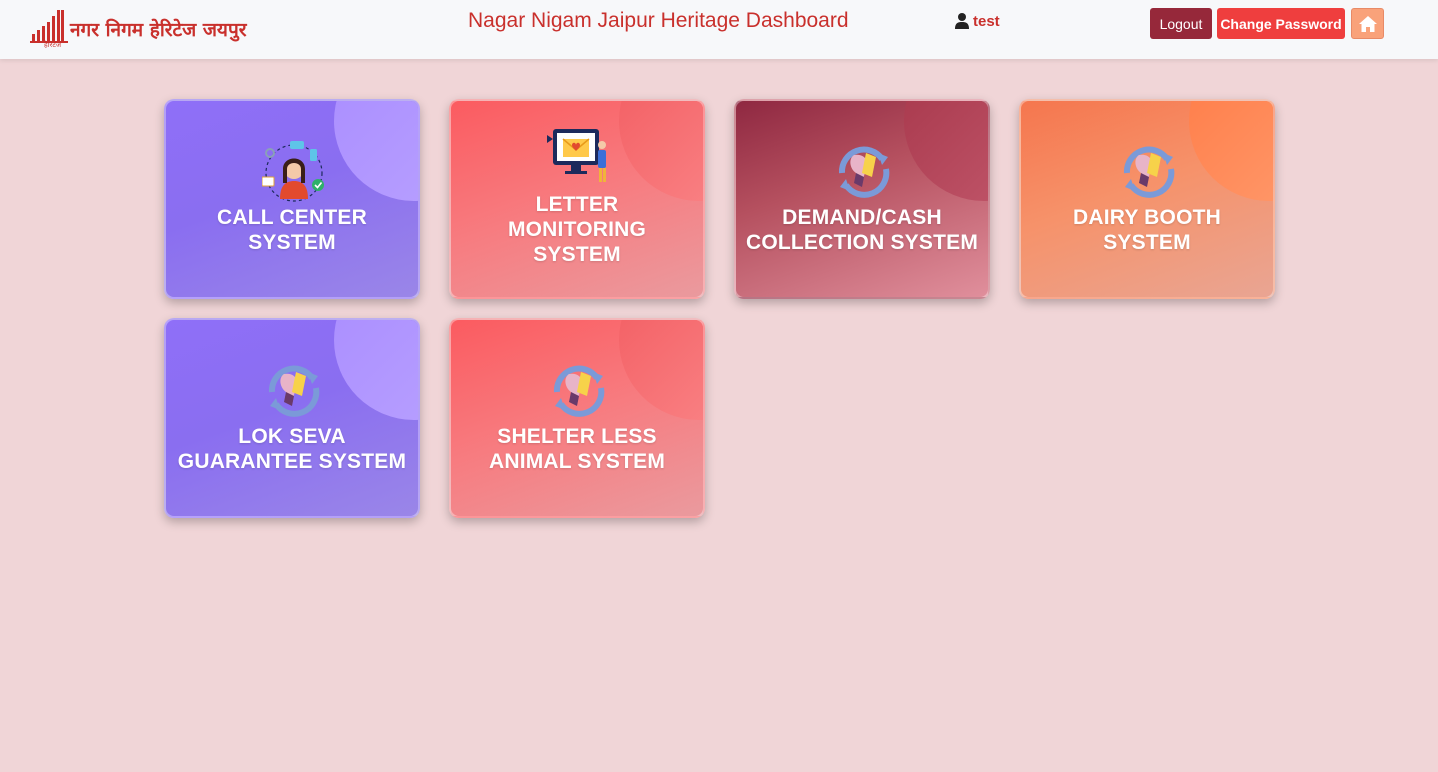  I want to click on card-title: DAIRY BOOTH SYSTEM, so click(1147, 230).